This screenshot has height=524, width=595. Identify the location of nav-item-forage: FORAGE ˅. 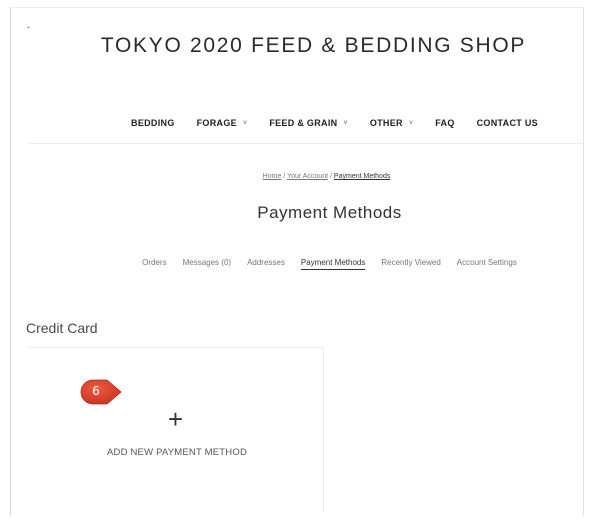
(222, 123).